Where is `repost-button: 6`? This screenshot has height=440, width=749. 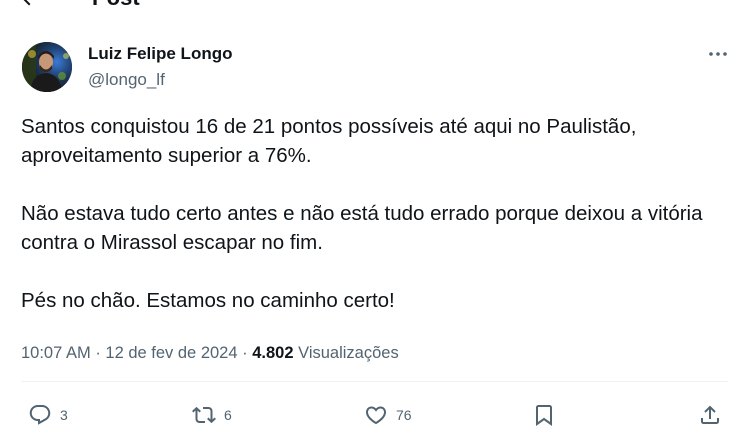
repost-button: 6 is located at coordinates (212, 415).